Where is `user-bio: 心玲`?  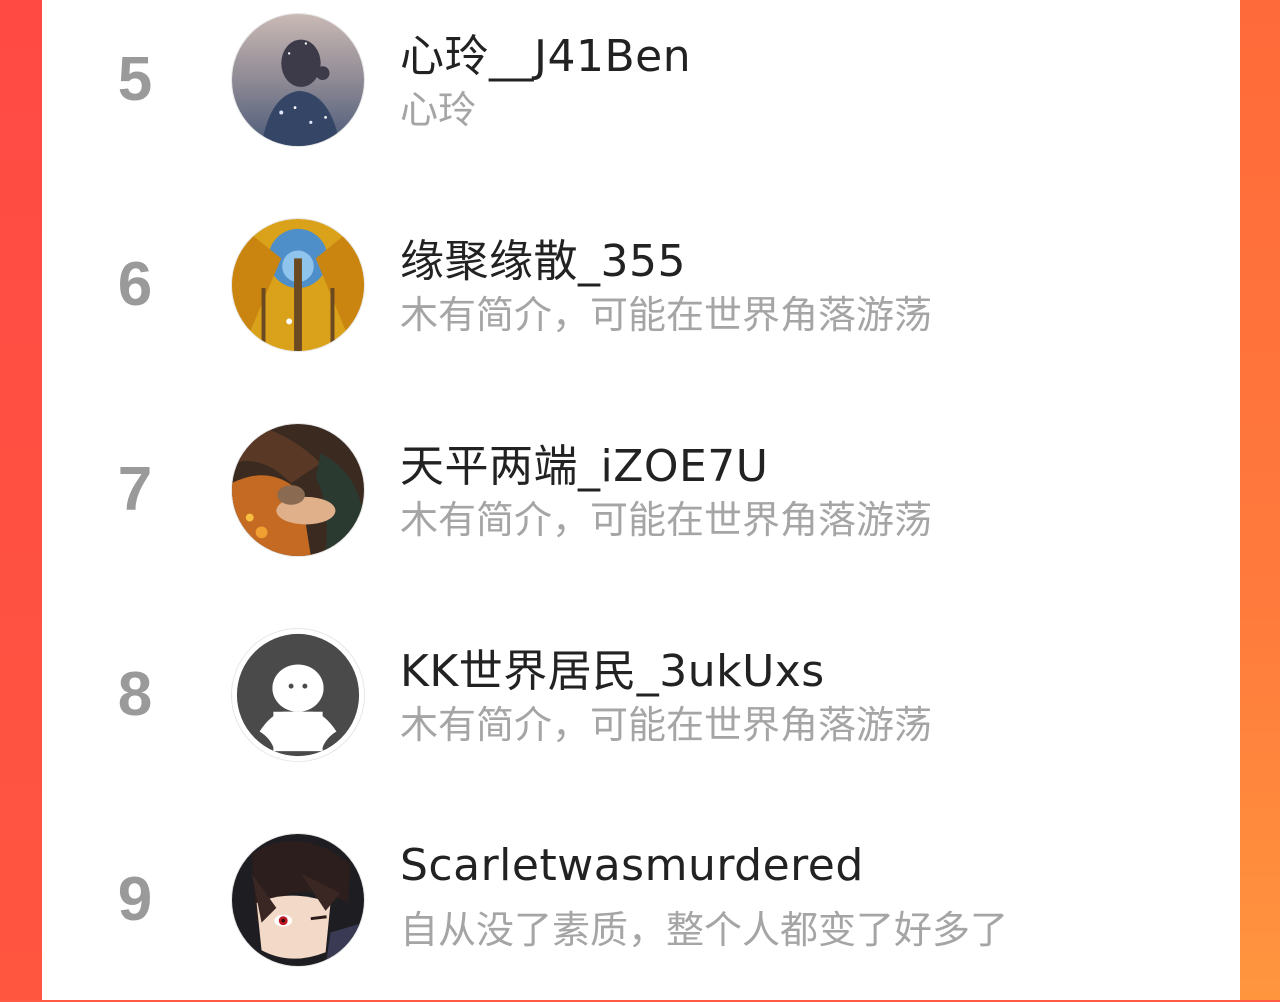
user-bio: 心玲 is located at coordinates (438, 110).